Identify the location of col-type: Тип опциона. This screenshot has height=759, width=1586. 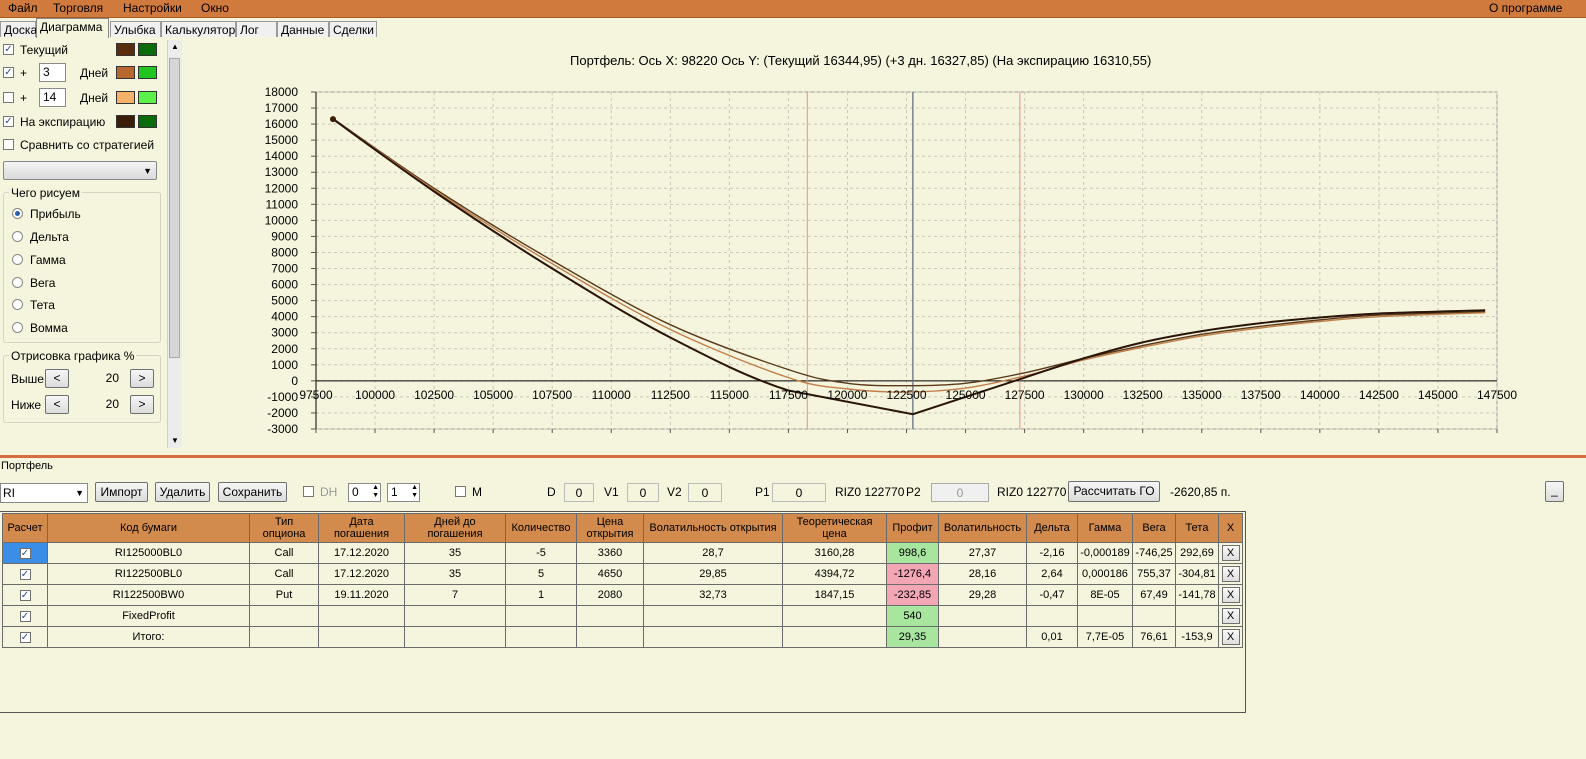
(284, 528).